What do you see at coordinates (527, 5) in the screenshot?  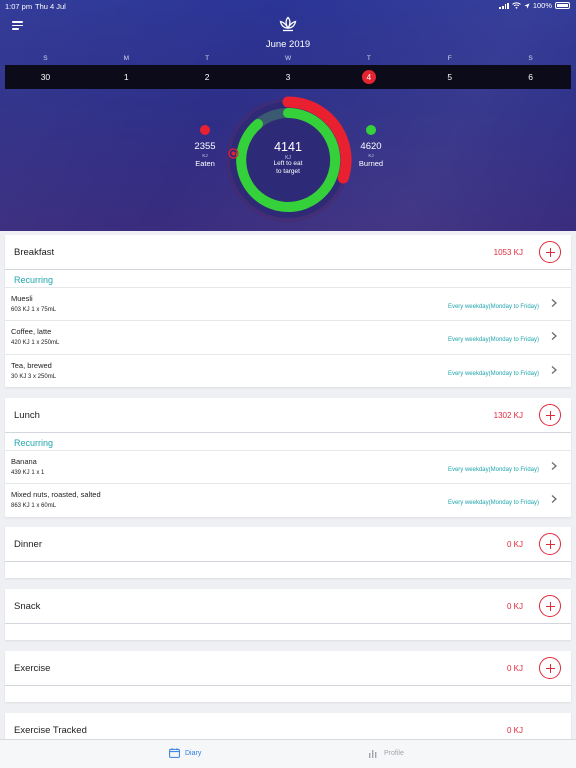 I see `location-arrow-icon` at bounding box center [527, 5].